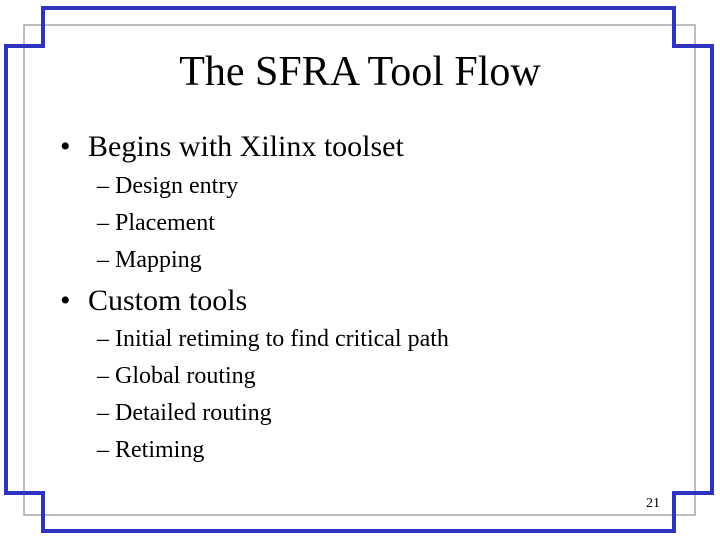 This screenshot has height=540, width=720. Describe the element at coordinates (156, 223) in the screenshot. I see `sub-item: – Placement` at that location.